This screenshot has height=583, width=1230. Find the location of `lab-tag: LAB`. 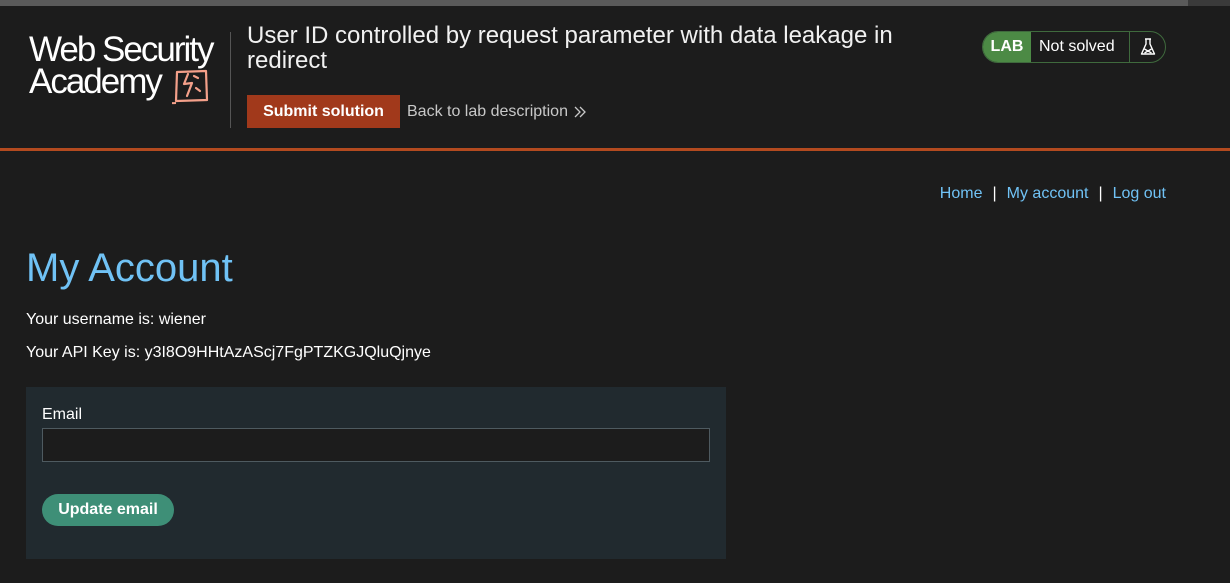

lab-tag: LAB is located at coordinates (1007, 47).